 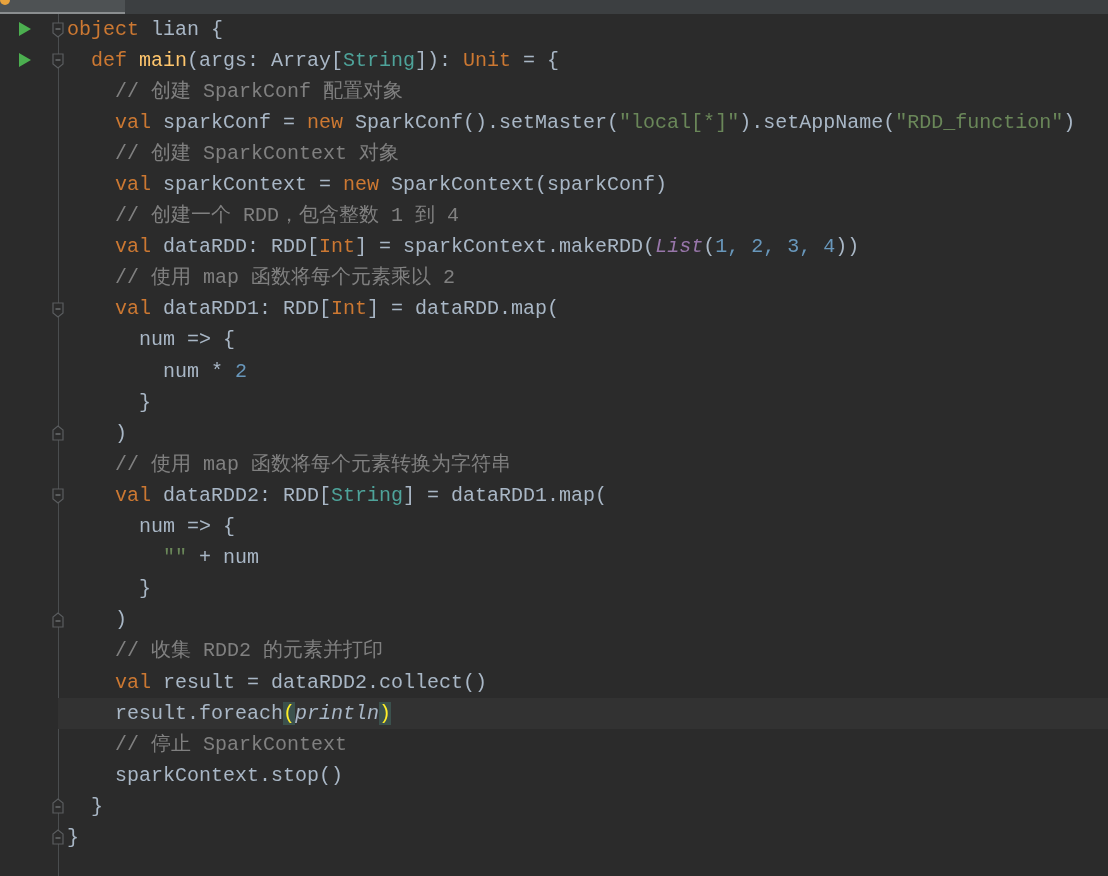 I want to click on code-comment: // 创建 SparkConf 配置对象, so click(x=259, y=91).